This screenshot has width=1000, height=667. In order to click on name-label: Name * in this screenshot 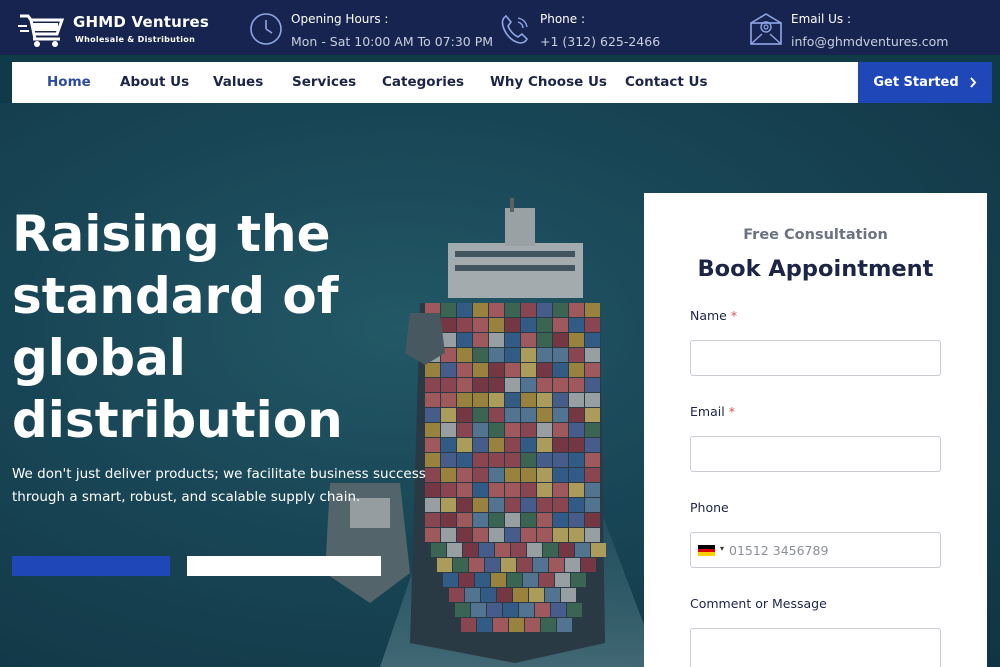, I will do `click(713, 315)`.